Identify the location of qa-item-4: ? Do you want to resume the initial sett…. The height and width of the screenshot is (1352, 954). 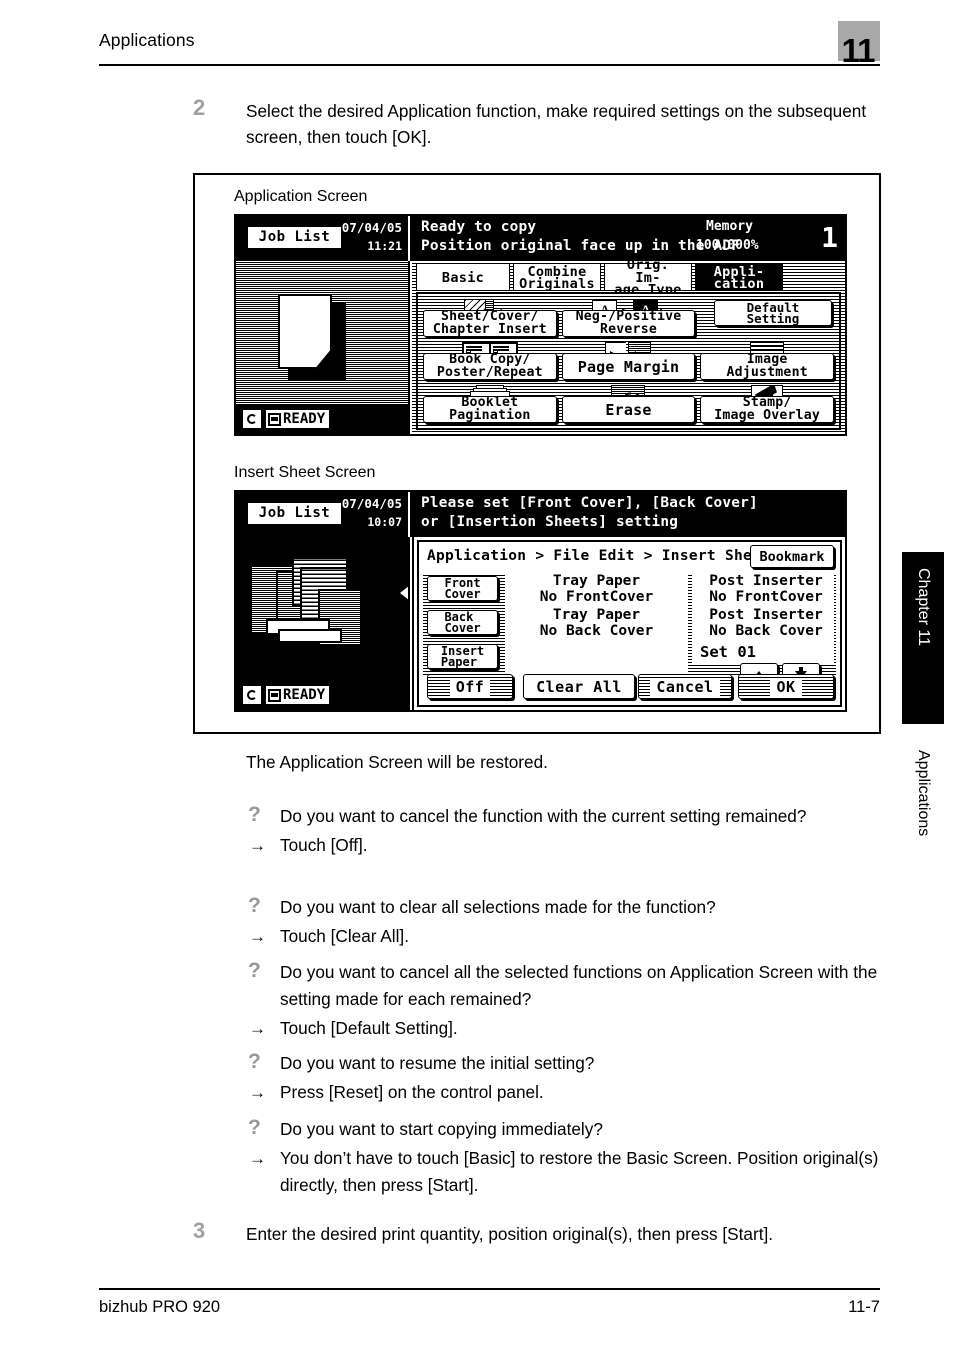
(568, 1078).